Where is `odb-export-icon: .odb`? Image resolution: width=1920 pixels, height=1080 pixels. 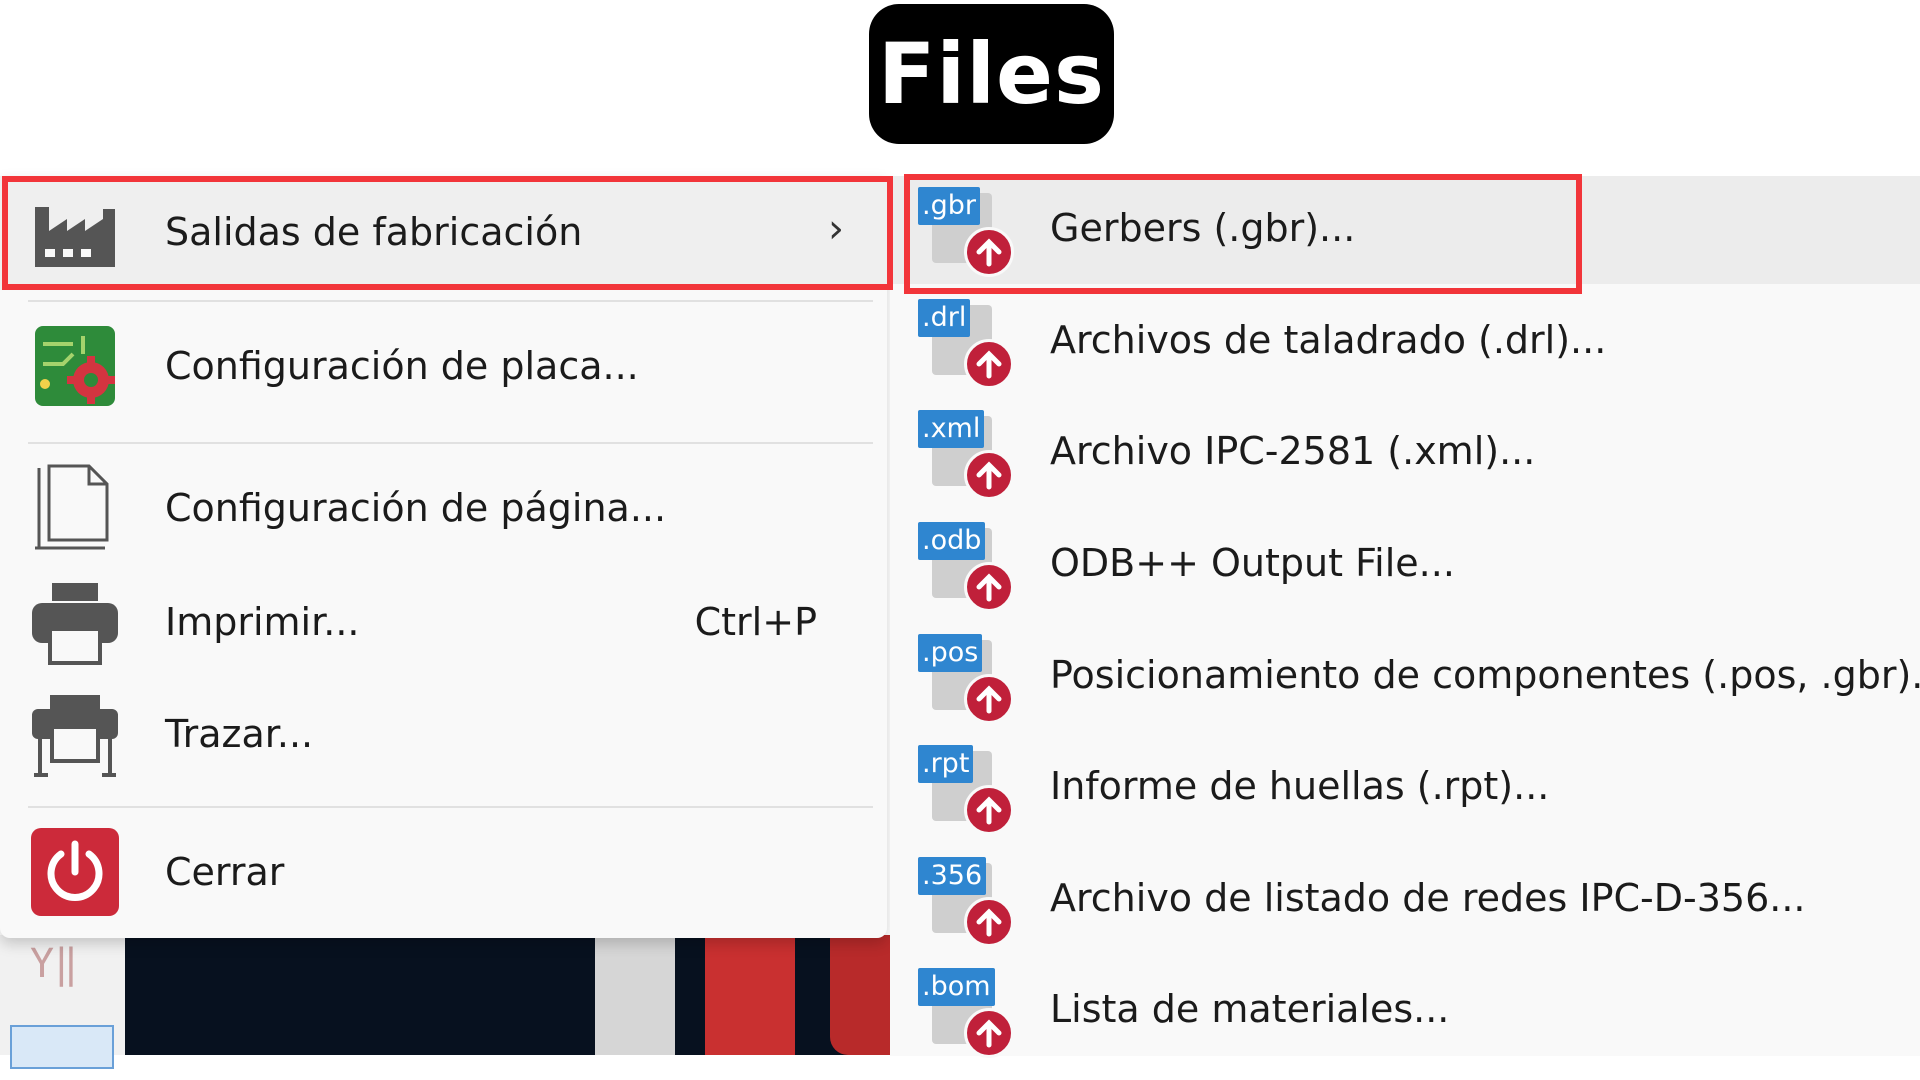 odb-export-icon: .odb is located at coordinates (966, 566).